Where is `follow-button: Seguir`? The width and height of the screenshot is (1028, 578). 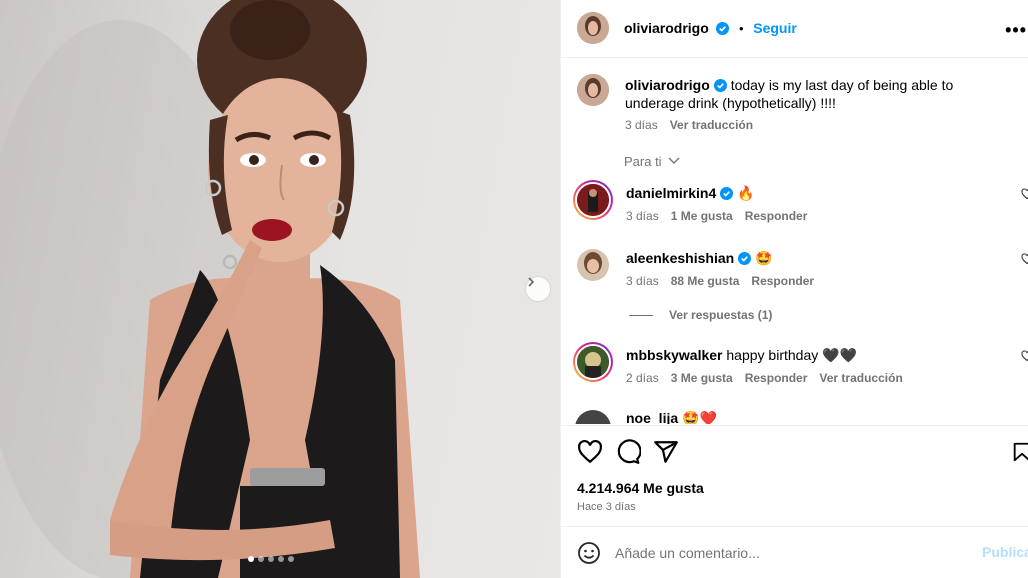 follow-button: Seguir is located at coordinates (775, 28).